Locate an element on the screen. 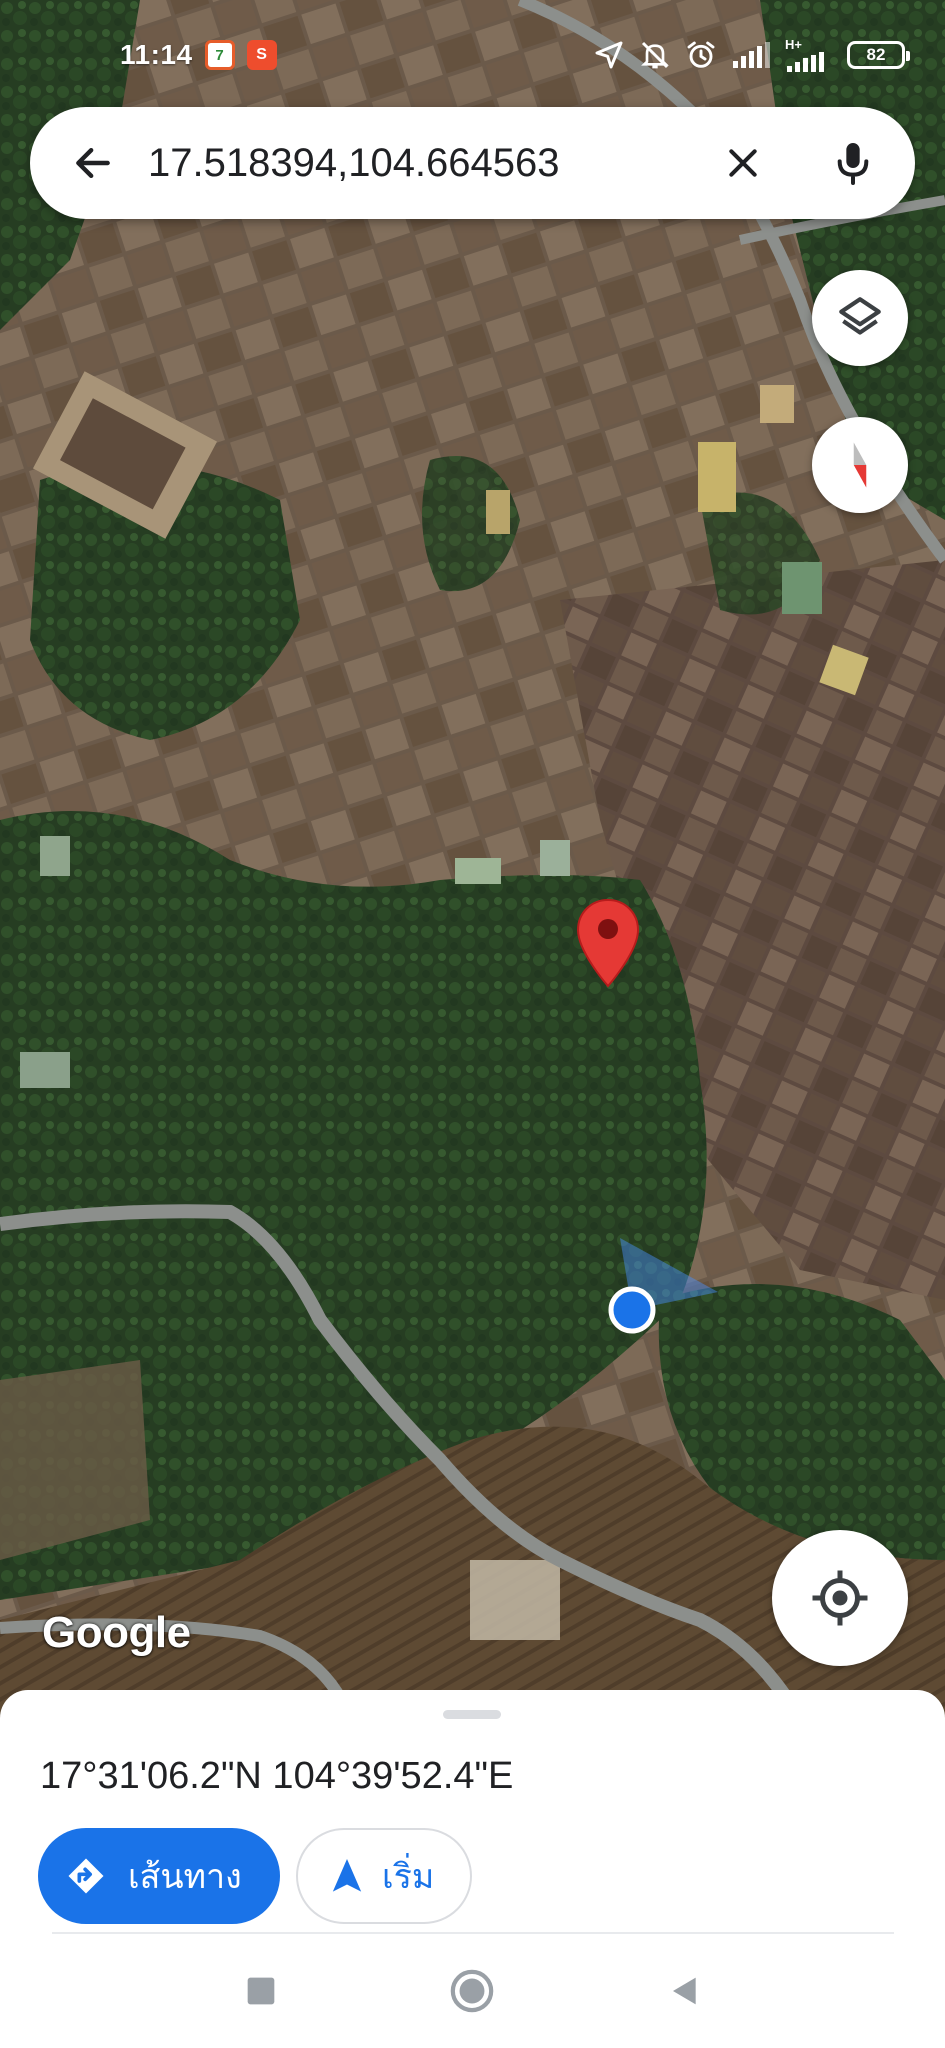  google-attribution: Google is located at coordinates (116, 1632).